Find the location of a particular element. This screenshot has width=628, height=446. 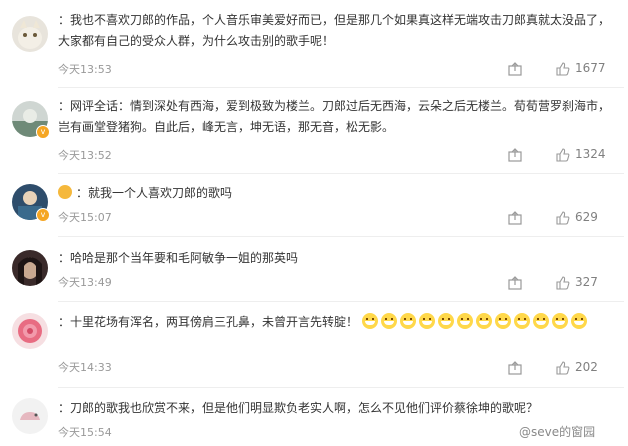

like-count: 1324 is located at coordinates (590, 154).